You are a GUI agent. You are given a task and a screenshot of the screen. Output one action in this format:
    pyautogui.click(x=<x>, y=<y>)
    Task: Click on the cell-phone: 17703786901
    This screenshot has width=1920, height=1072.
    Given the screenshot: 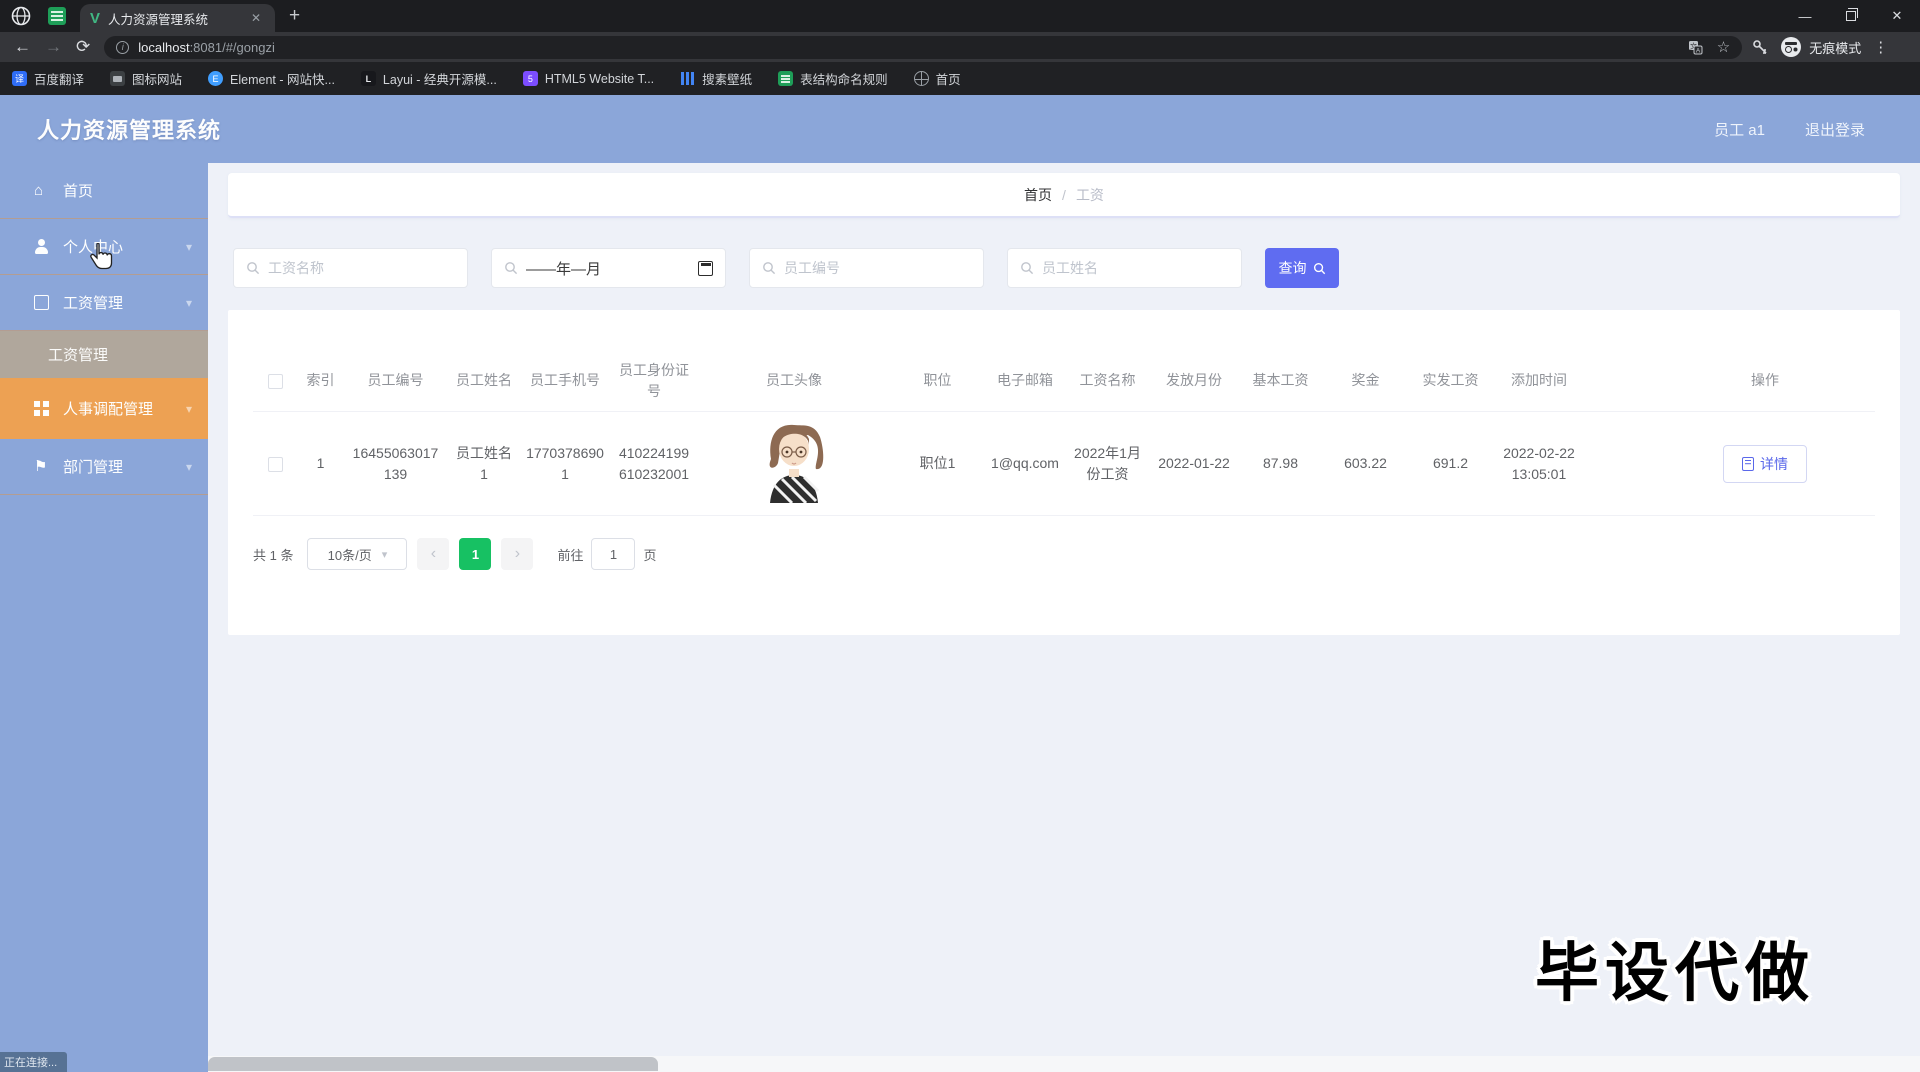 What is the action you would take?
    pyautogui.click(x=565, y=463)
    